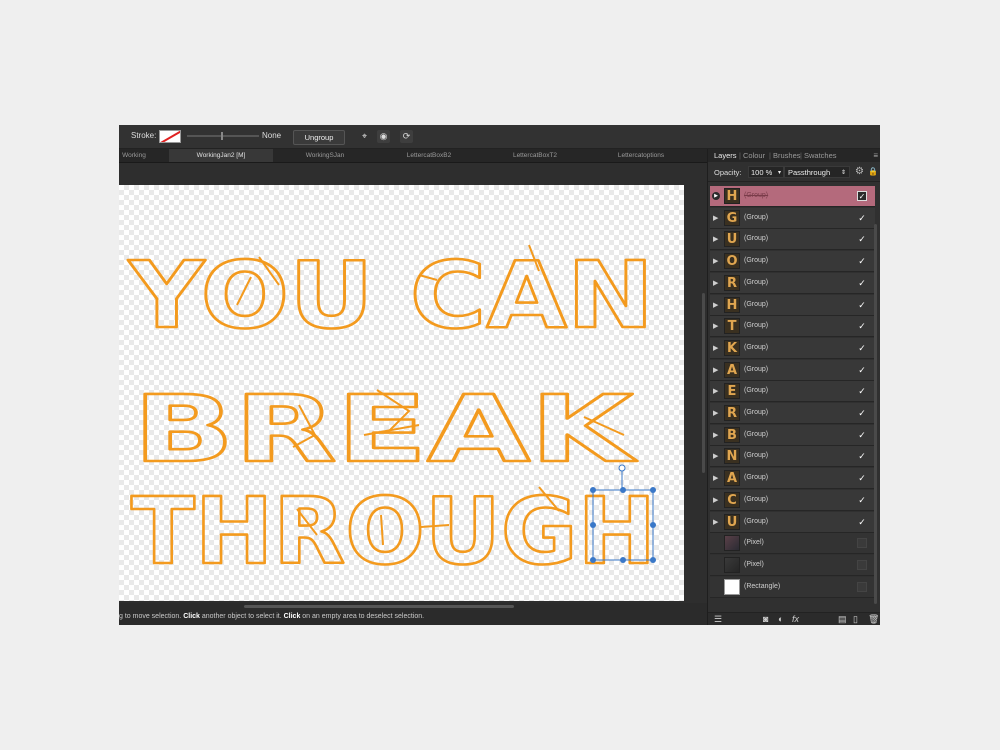 This screenshot has width=1000, height=750. I want to click on gear-icon: ⚙, so click(859, 172).